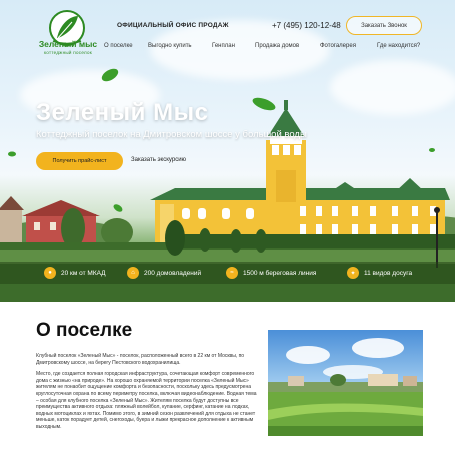 Image resolution: width=455 pixels, height=455 pixels. I want to click on about-photo, so click(345, 383).